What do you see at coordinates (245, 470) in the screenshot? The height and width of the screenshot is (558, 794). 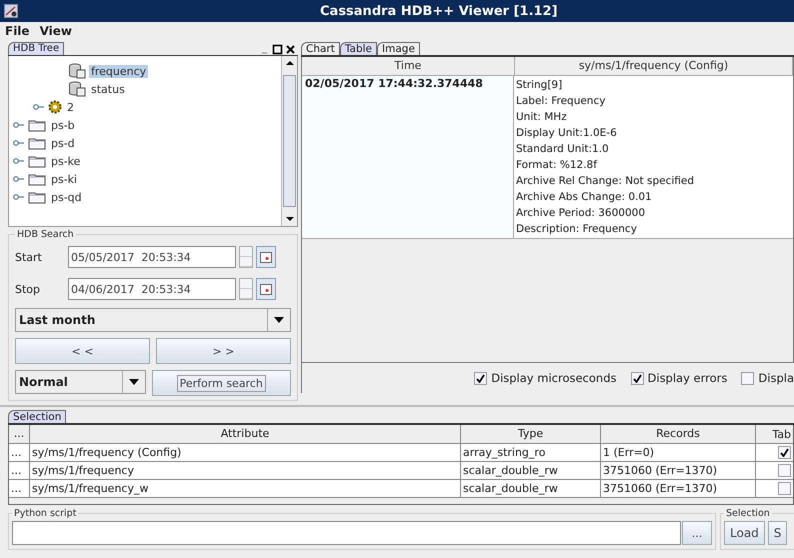 I see `table-cell: sy/ms/1/frequency` at bounding box center [245, 470].